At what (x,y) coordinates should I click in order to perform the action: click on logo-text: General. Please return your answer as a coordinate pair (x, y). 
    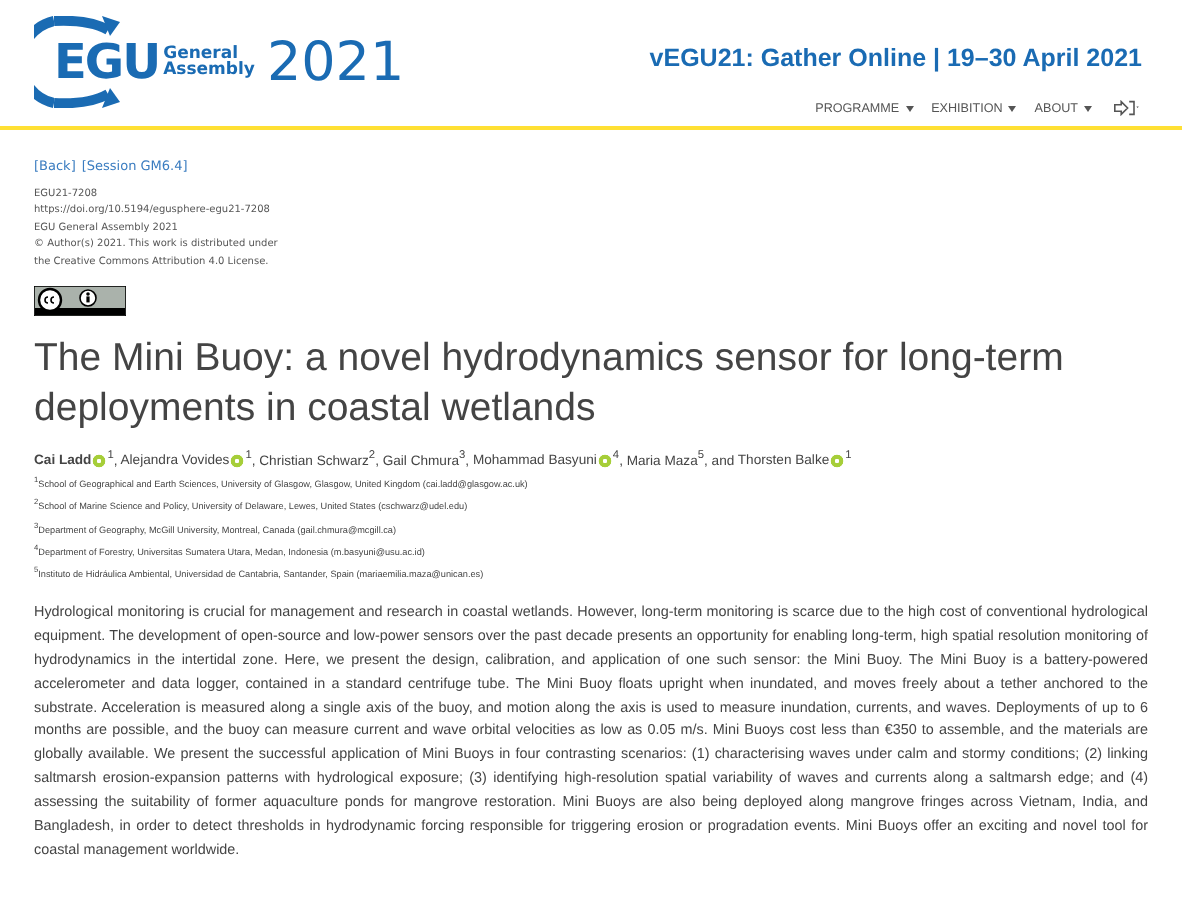
    Looking at the image, I should click on (200, 53).